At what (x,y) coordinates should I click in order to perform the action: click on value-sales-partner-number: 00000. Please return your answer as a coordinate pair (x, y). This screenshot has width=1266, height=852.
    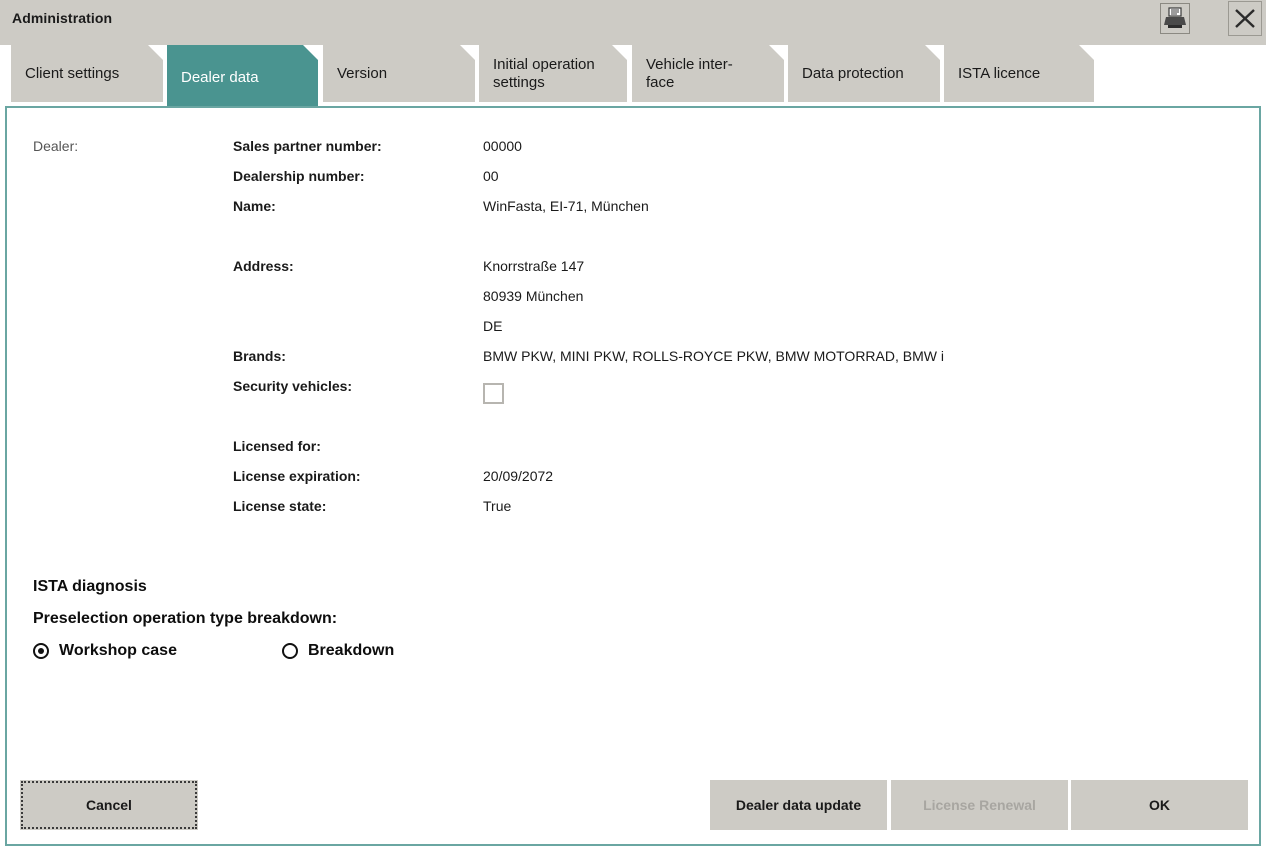
    Looking at the image, I should click on (502, 146).